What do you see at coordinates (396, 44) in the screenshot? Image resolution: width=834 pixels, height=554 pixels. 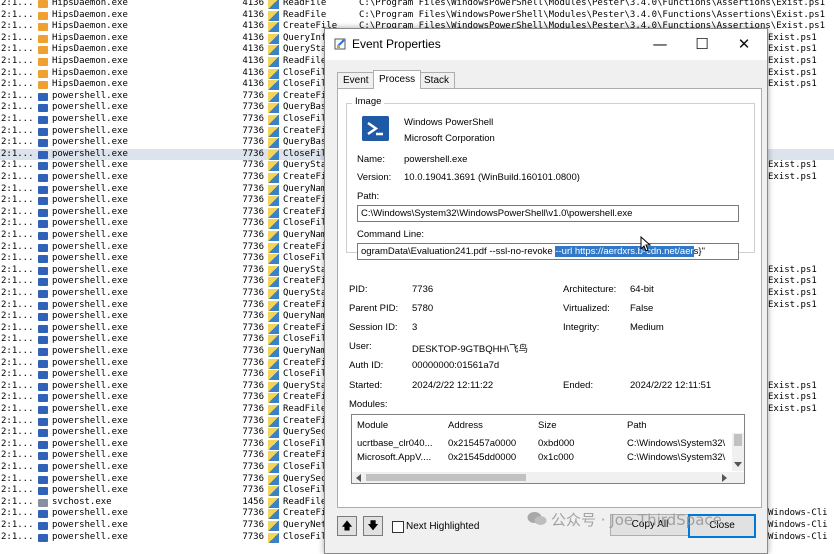 I see `dialog-title: Event Properties` at bounding box center [396, 44].